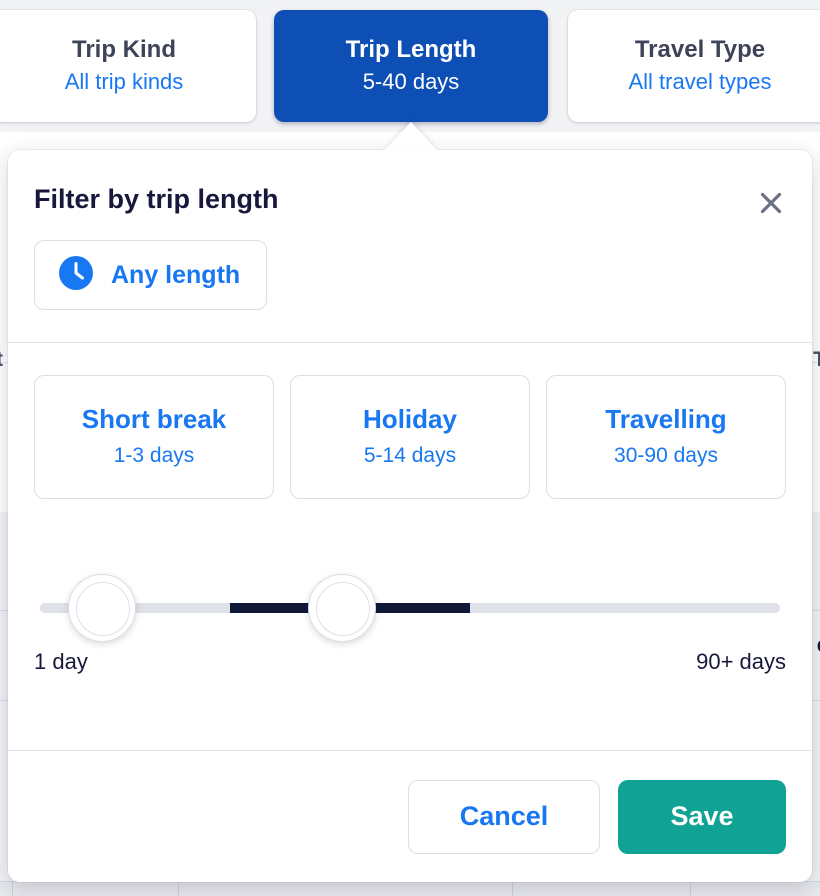 The height and width of the screenshot is (896, 820). What do you see at coordinates (411, 82) in the screenshot?
I see `filter-tab-value: 5-40 days` at bounding box center [411, 82].